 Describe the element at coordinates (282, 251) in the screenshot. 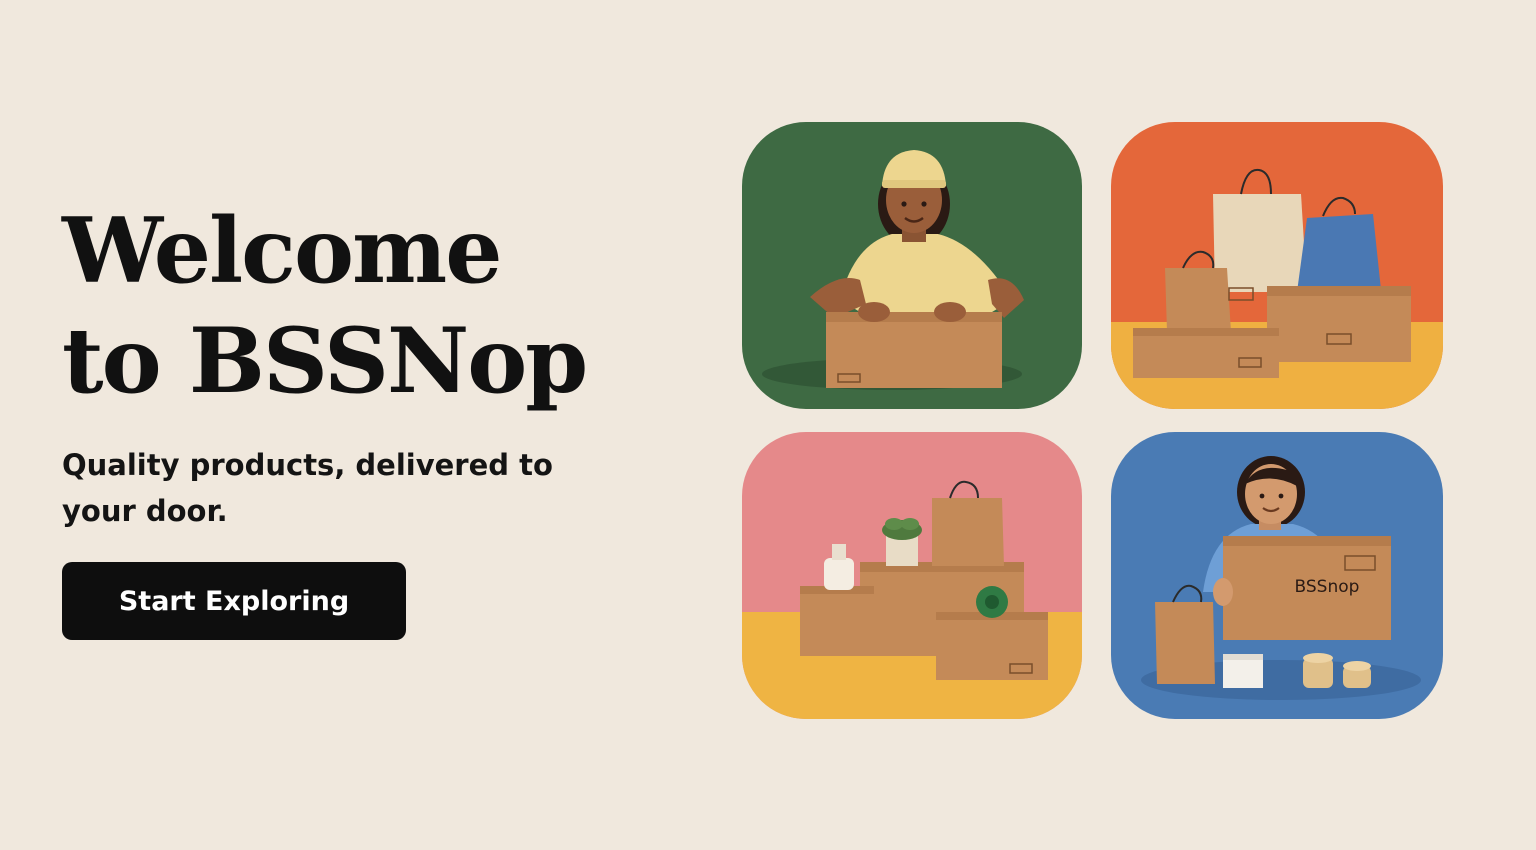

I see `hero-title-line-1: Welcome` at that location.